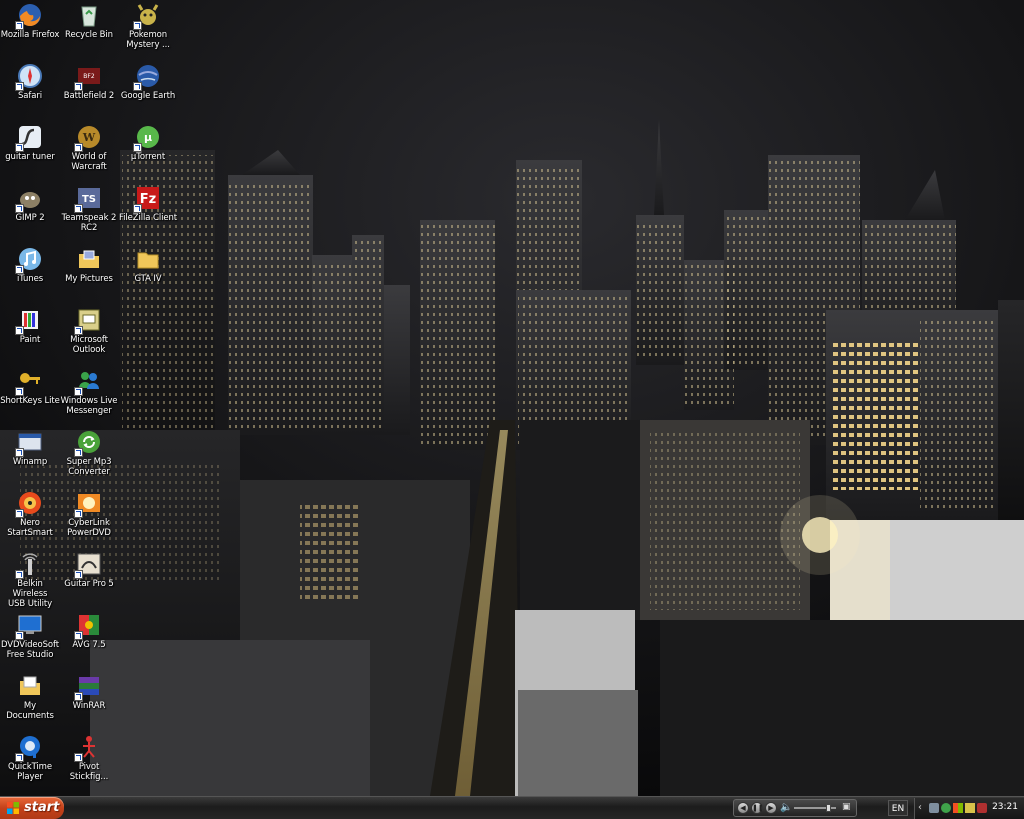 Image resolution: width=1024 pixels, height=819 pixels. I want to click on outlook-icon, so click(88, 321).